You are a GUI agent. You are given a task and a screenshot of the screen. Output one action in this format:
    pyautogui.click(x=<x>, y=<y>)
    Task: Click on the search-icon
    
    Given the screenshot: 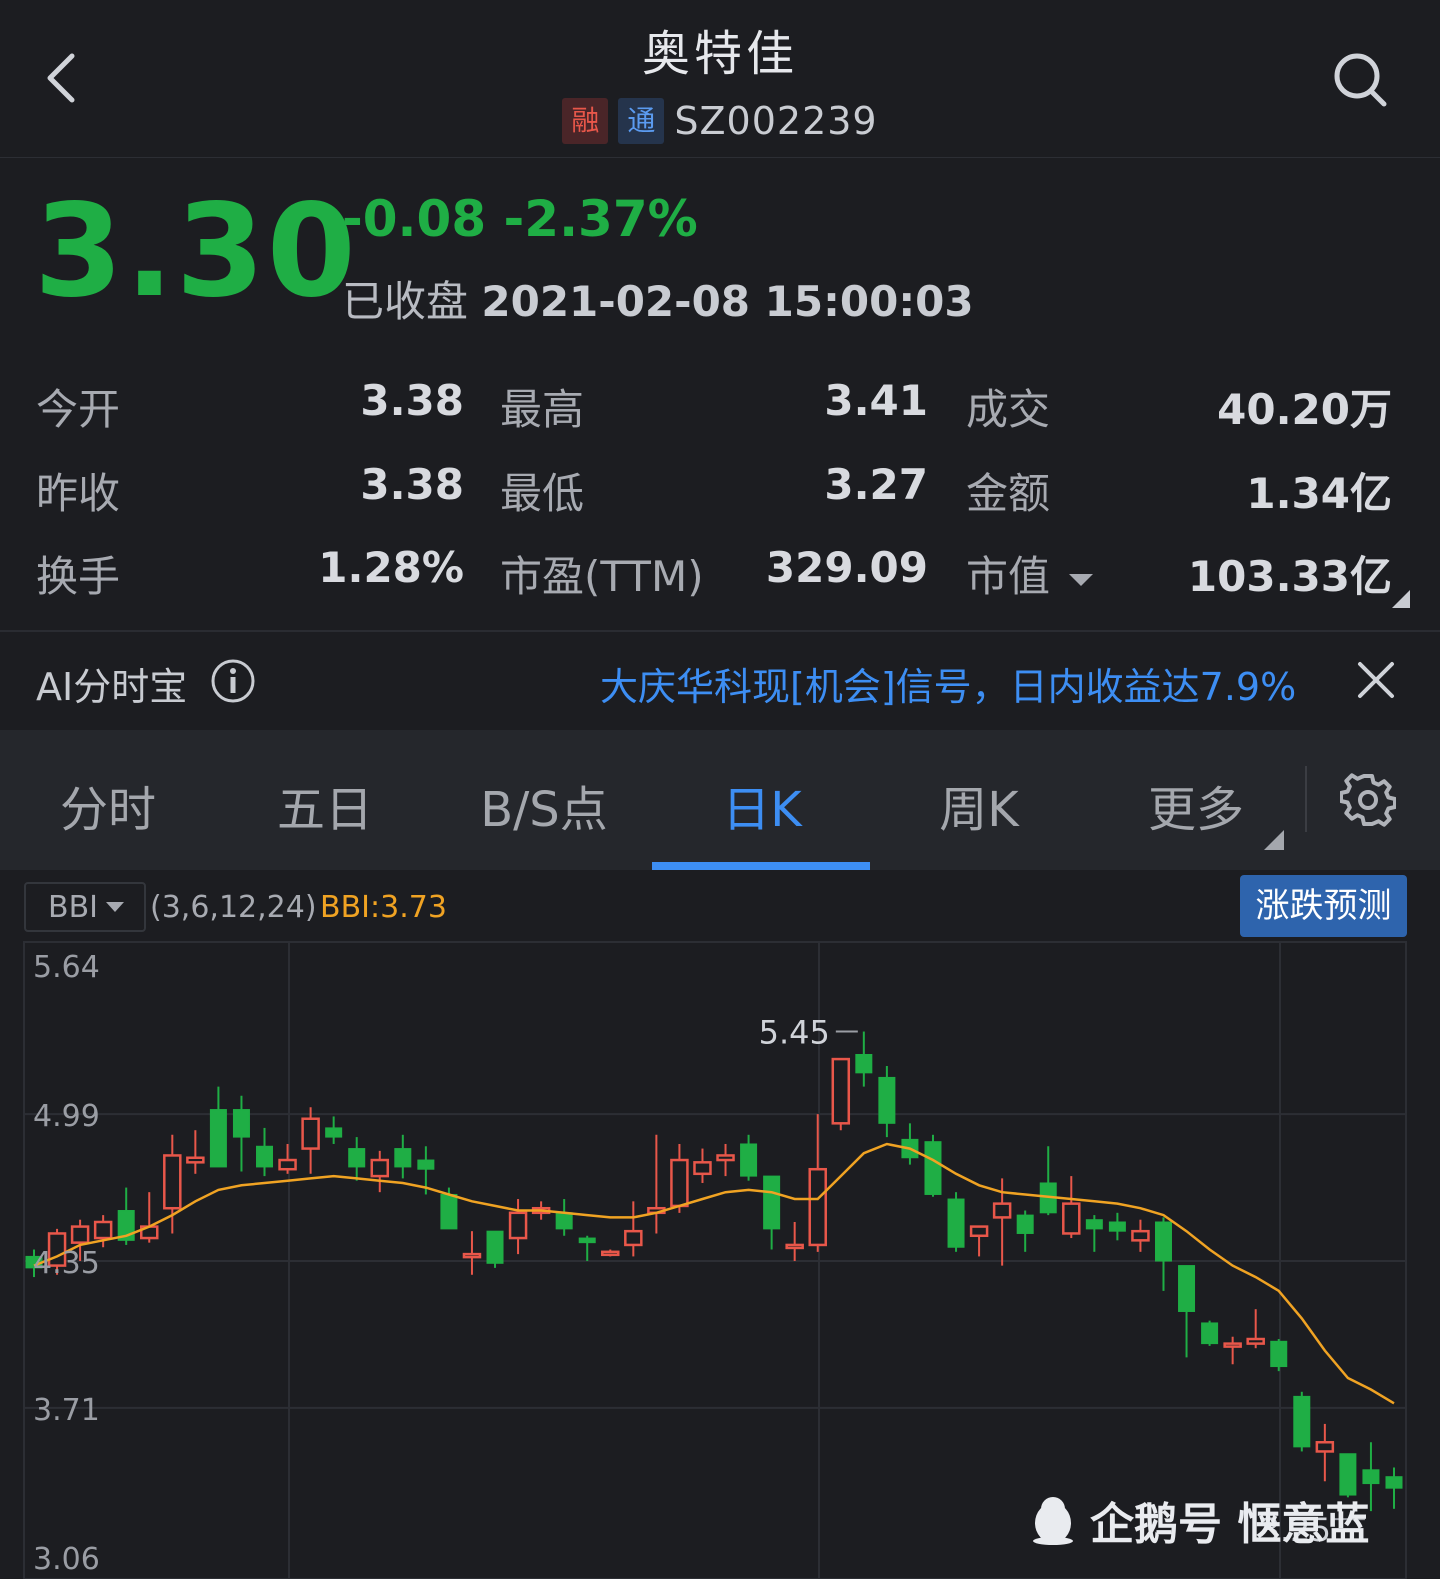 What is the action you would take?
    pyautogui.click(x=1361, y=80)
    